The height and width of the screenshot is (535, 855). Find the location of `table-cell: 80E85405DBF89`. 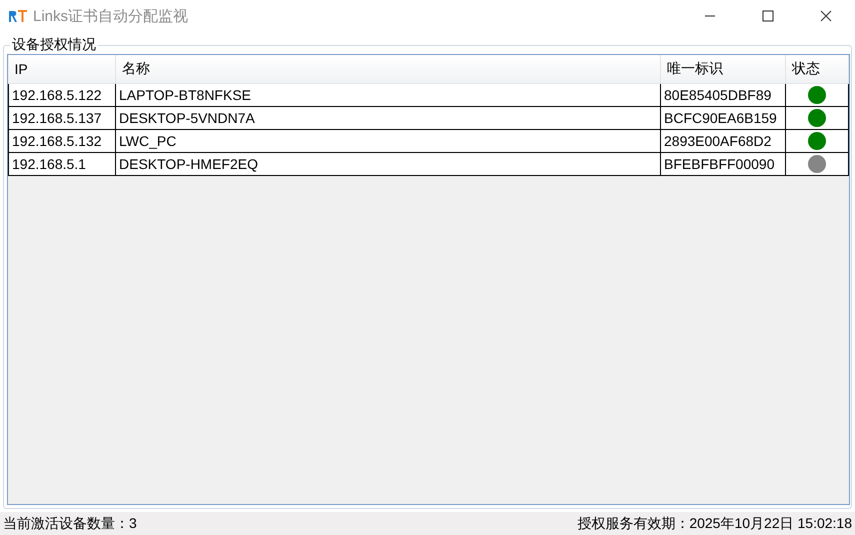

table-cell: 80E85405DBF89 is located at coordinates (723, 95).